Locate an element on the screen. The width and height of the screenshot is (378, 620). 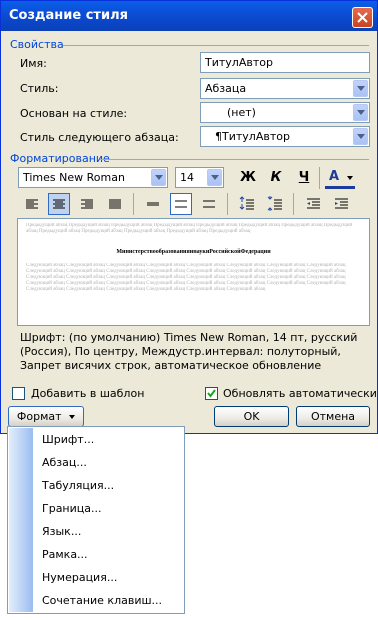
space-before-decrease-button is located at coordinates (275, 204).